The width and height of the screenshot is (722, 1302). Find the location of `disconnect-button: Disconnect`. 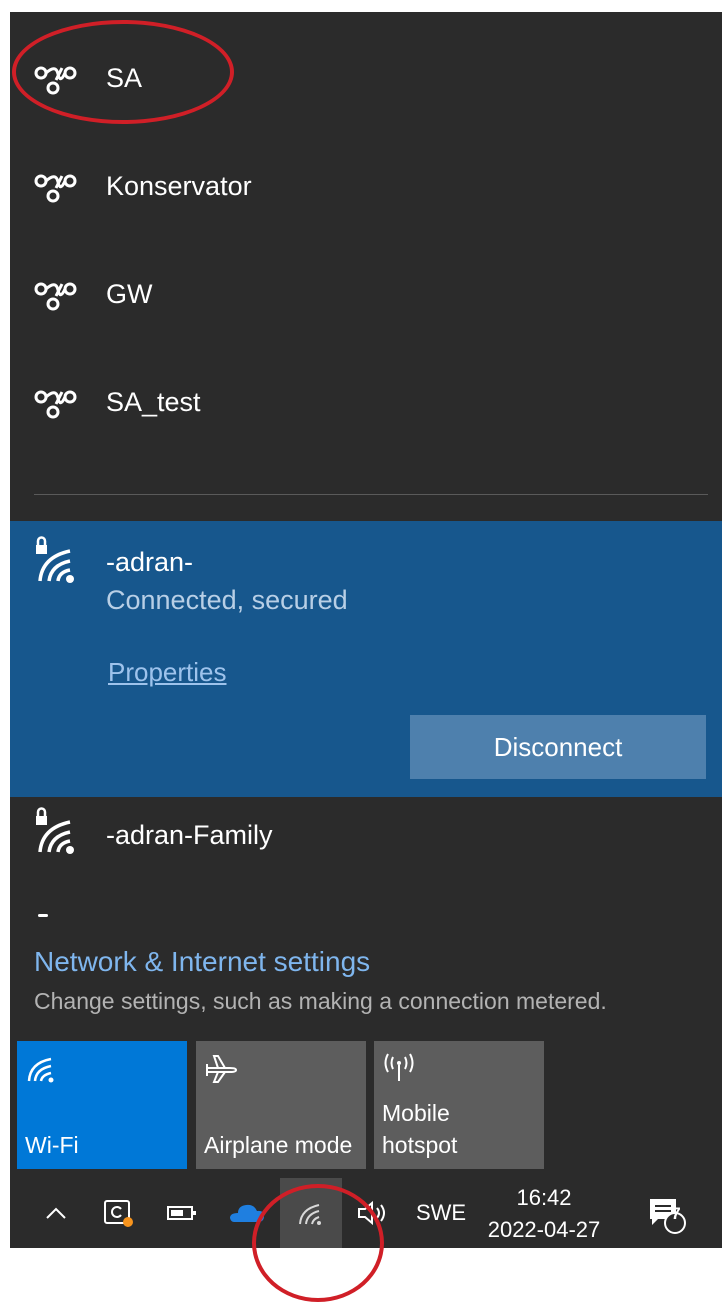

disconnect-button: Disconnect is located at coordinates (558, 747).